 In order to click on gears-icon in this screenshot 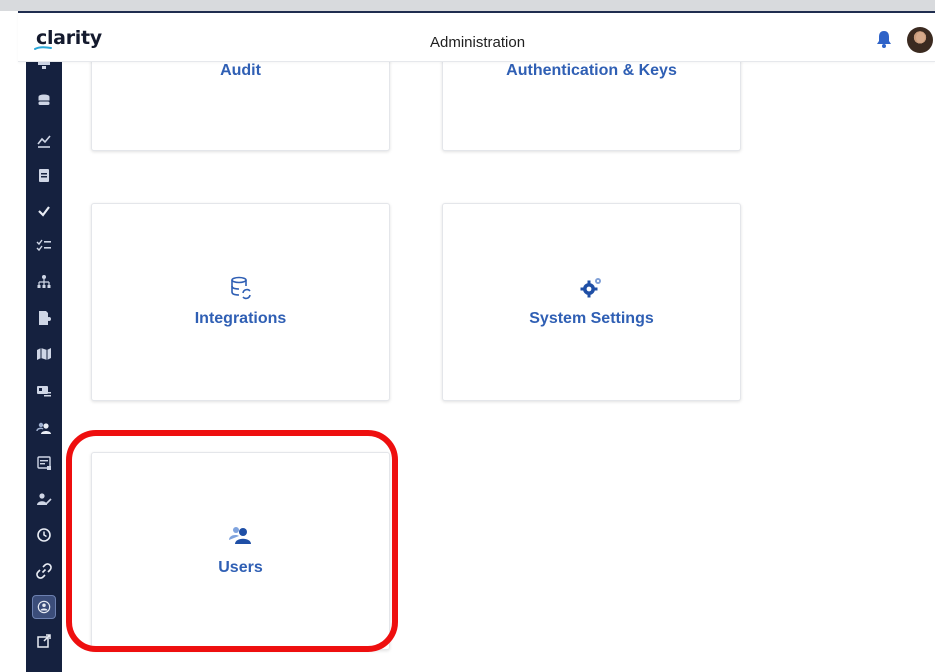, I will do `click(590, 288)`.